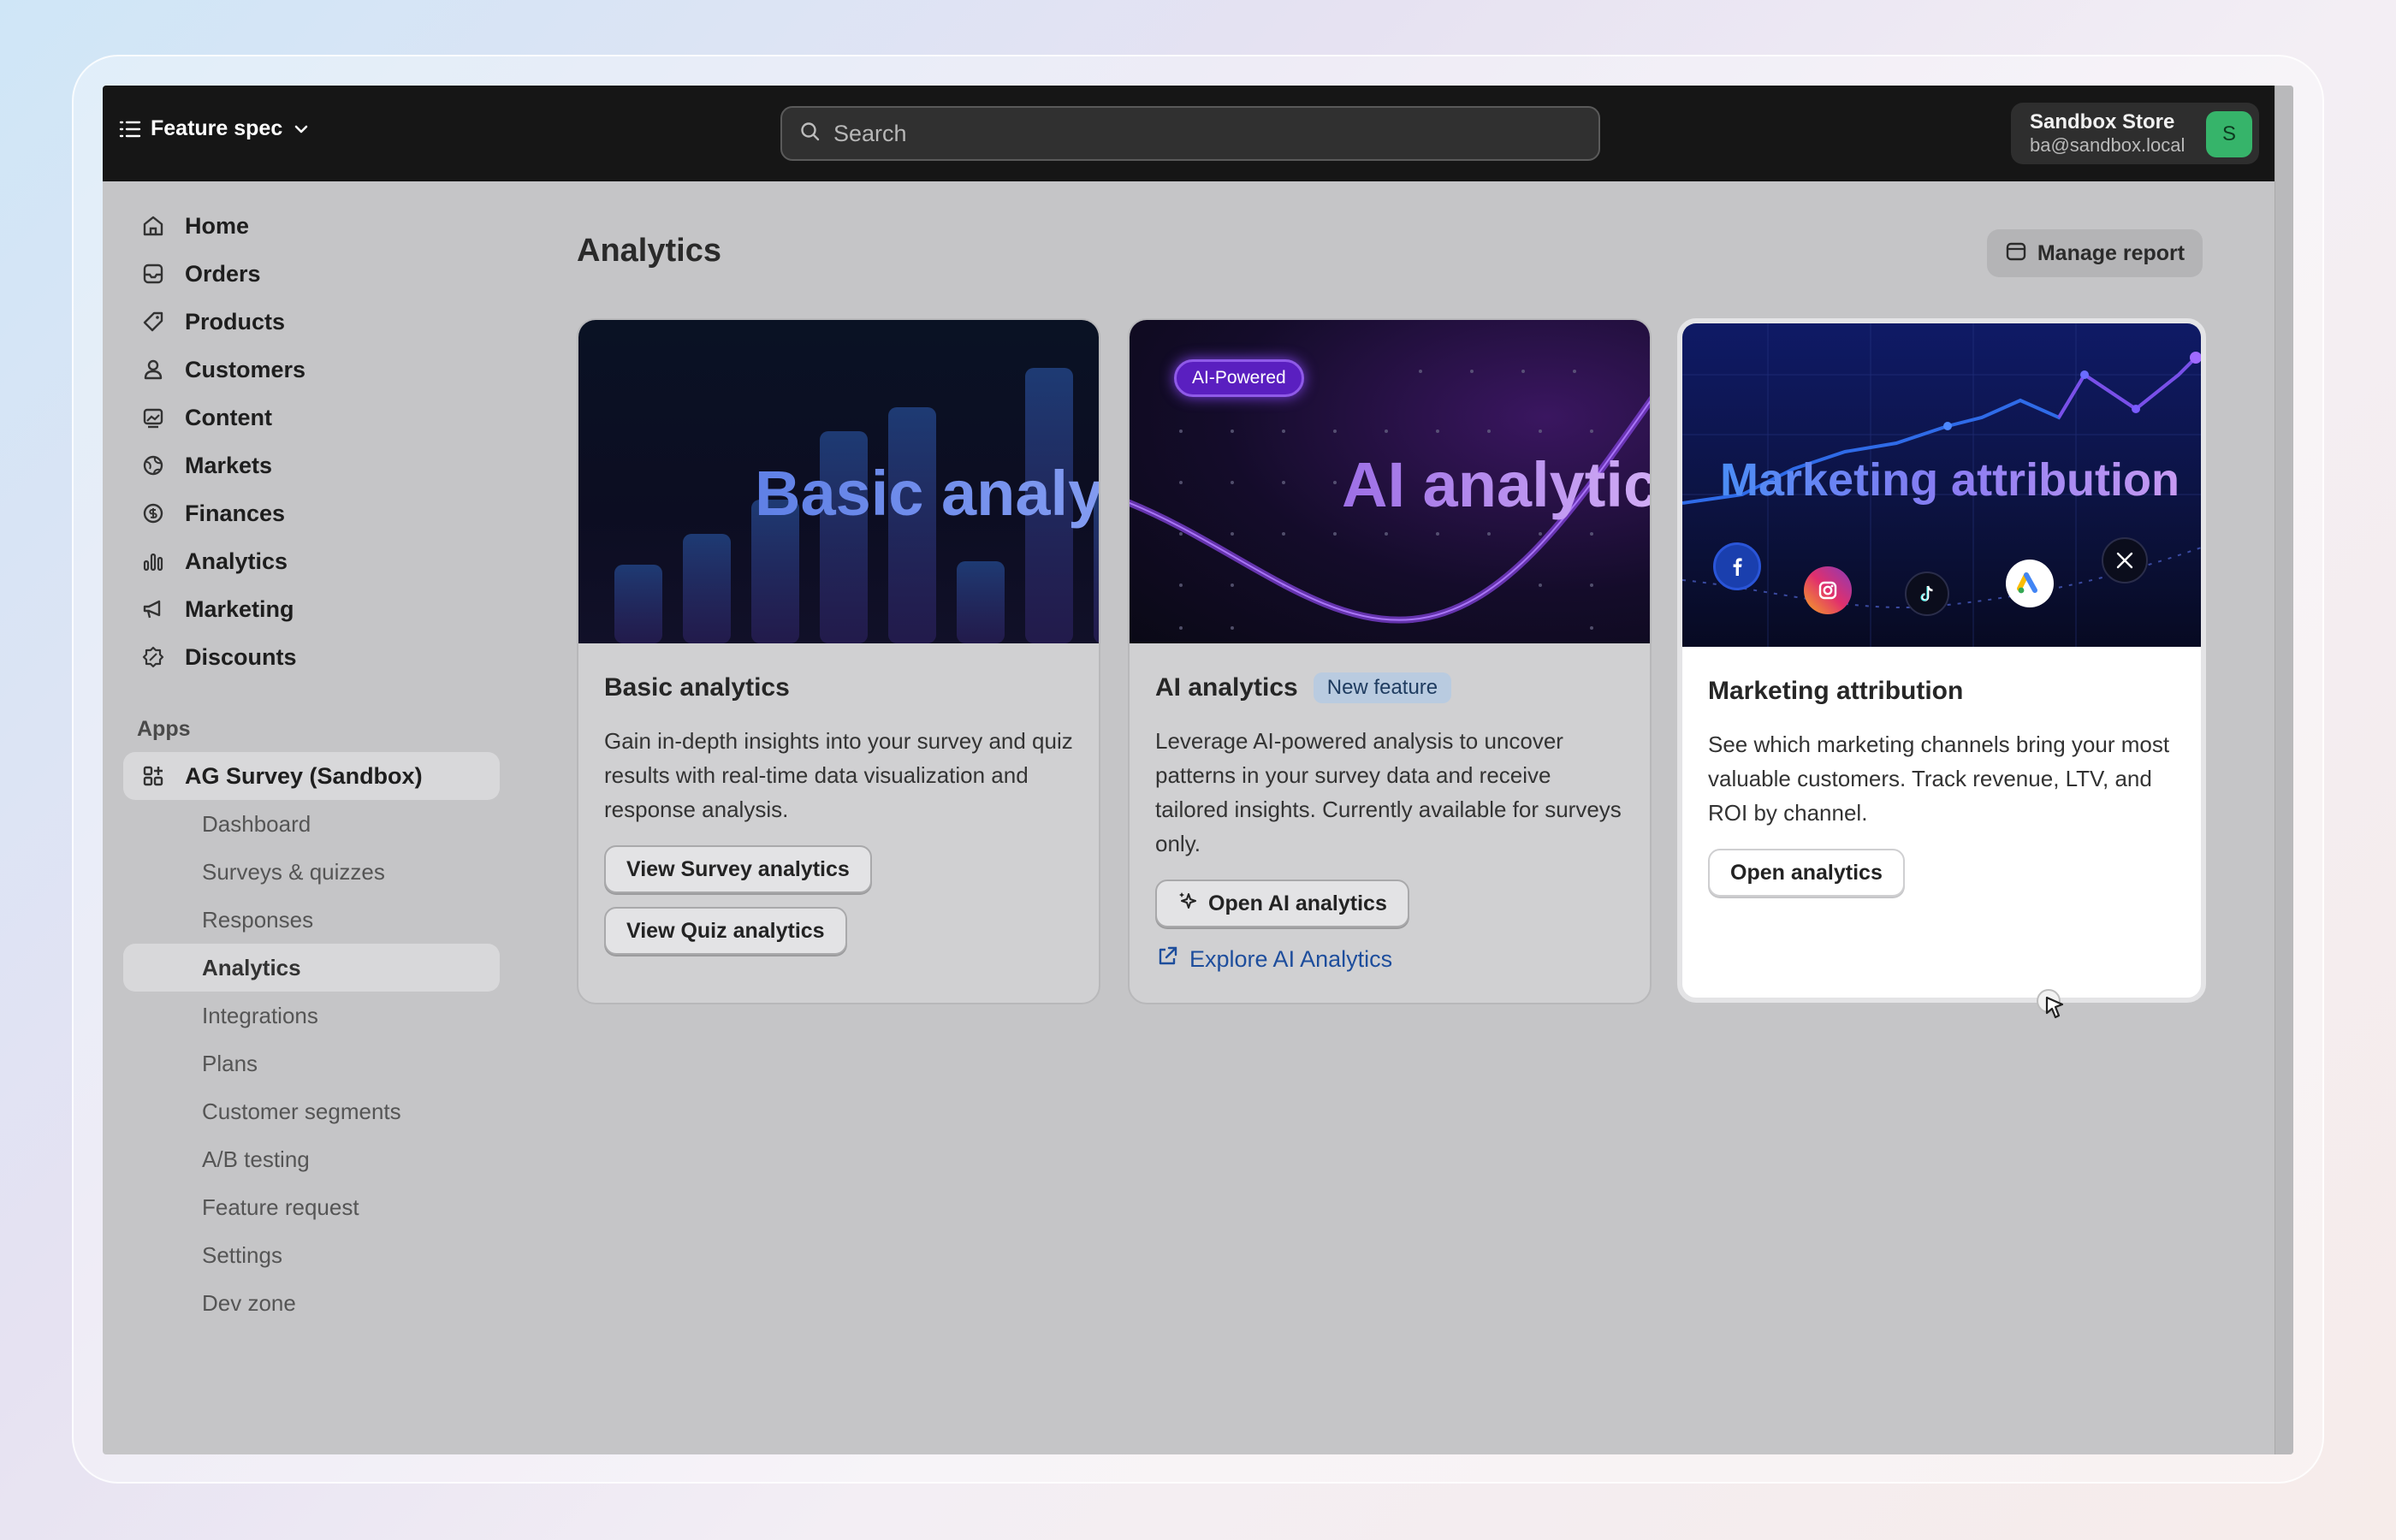  What do you see at coordinates (1209, 133) in the screenshot?
I see `search-input` at bounding box center [1209, 133].